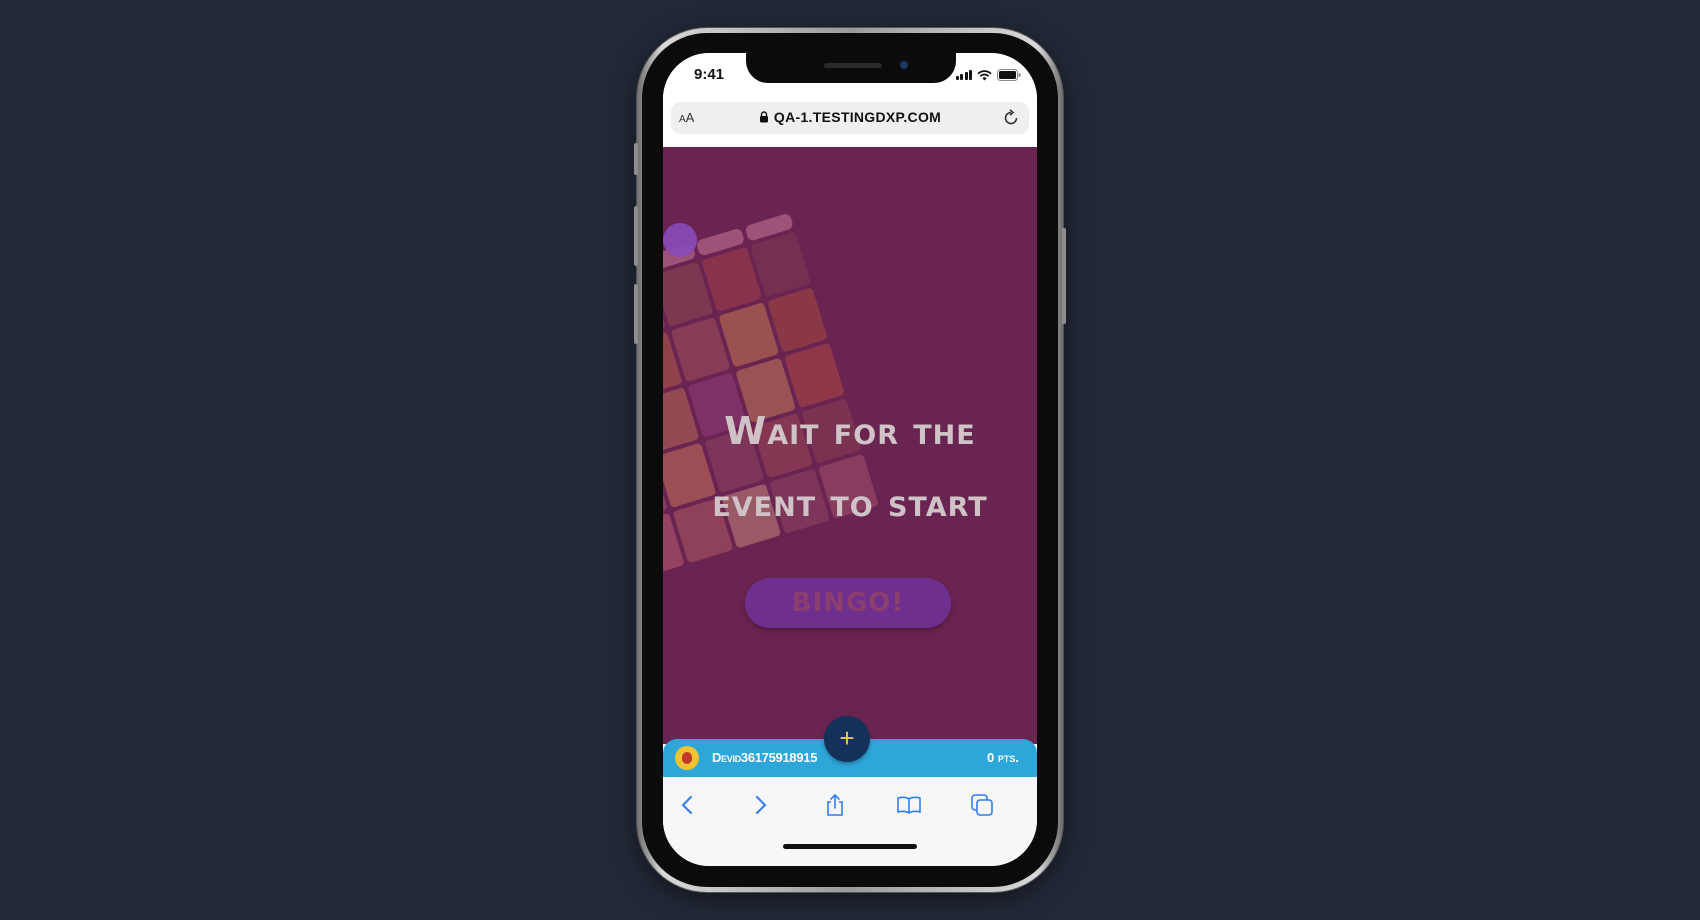 This screenshot has height=920, width=1700. I want to click on home-indicator, so click(850, 846).